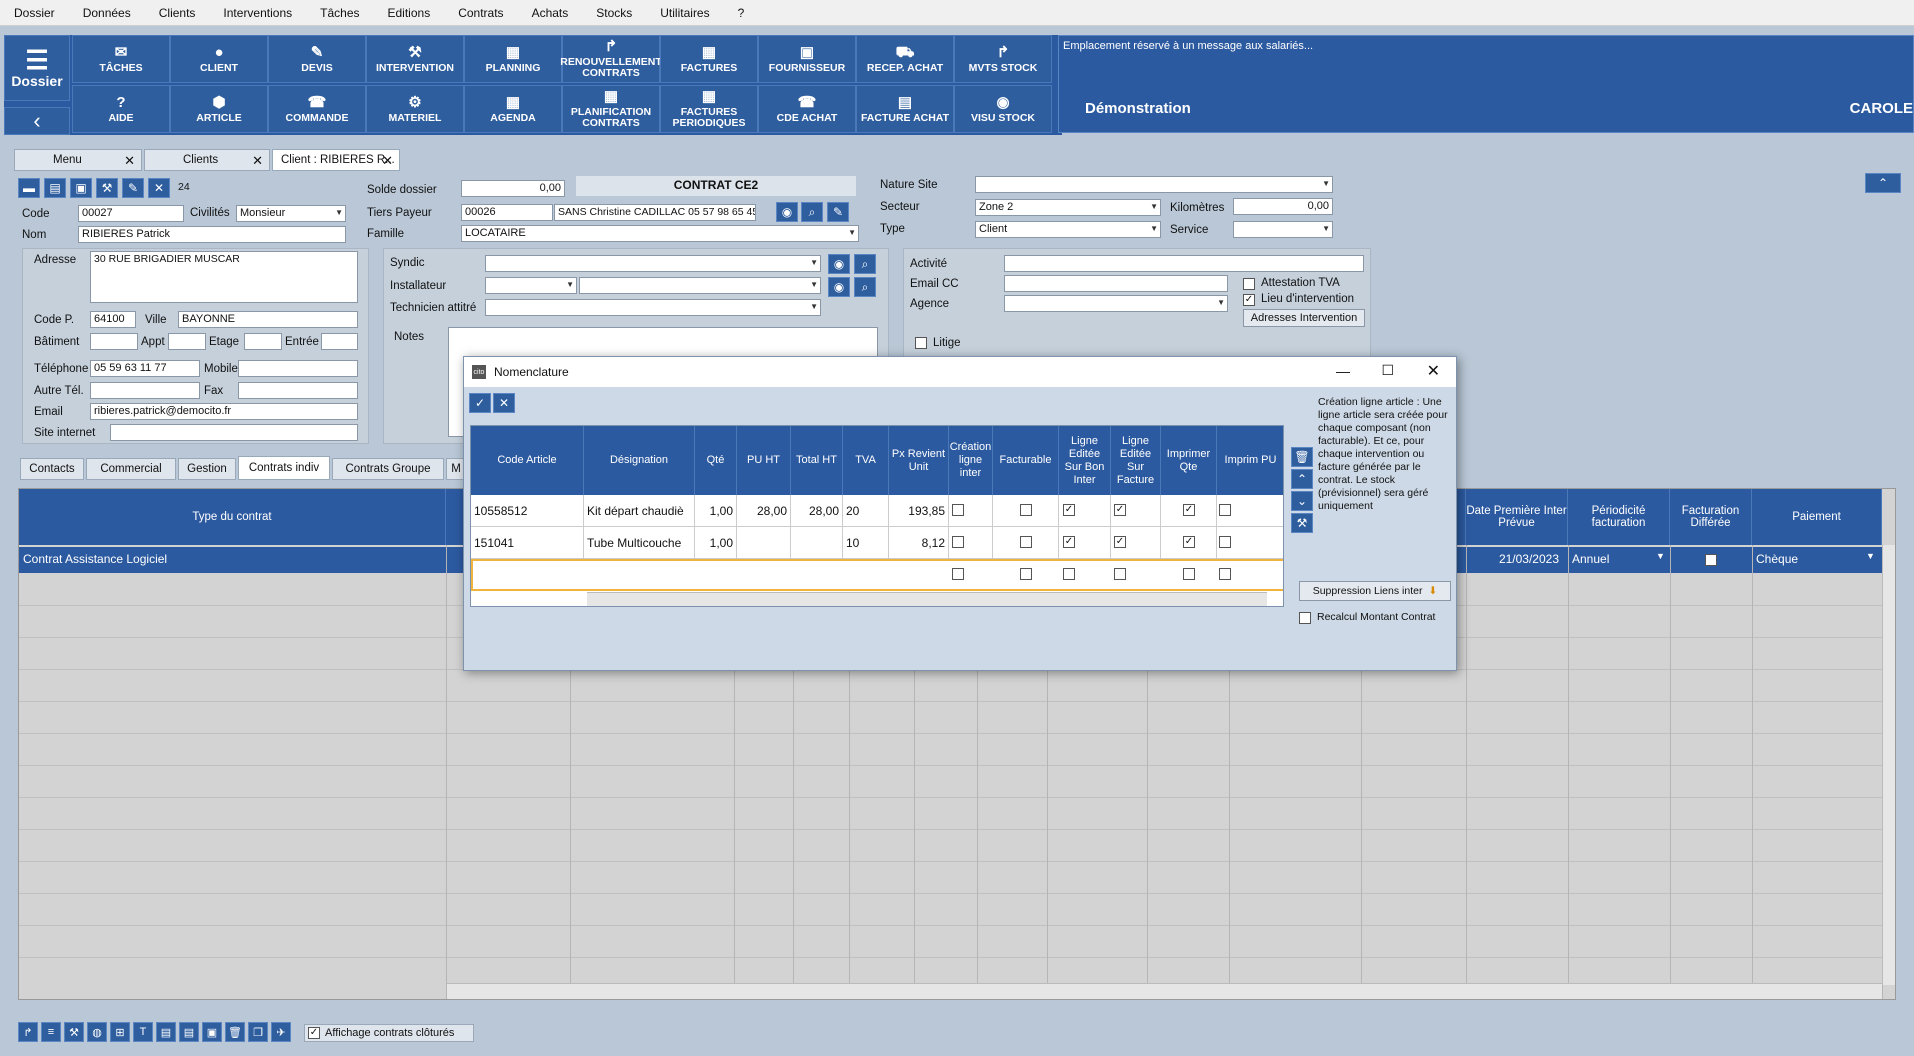 This screenshot has height=1056, width=1914. I want to click on factures-periodiques-button: ▦ FACTURES PERIODIQUES, so click(709, 109).